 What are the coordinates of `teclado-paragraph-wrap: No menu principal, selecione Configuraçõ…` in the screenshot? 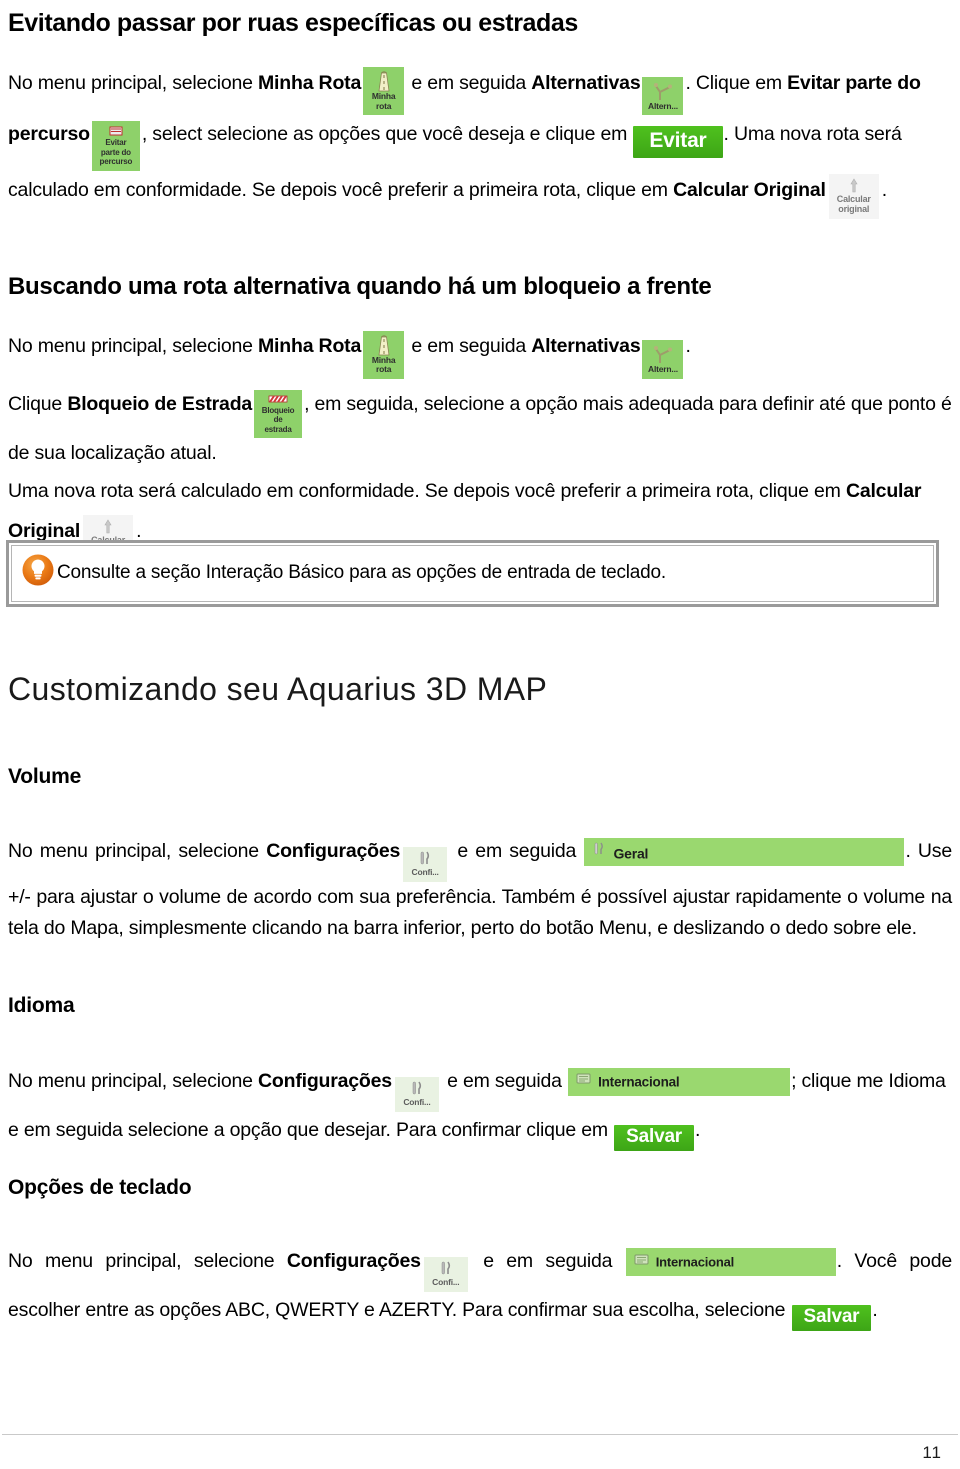 It's located at (480, 1287).